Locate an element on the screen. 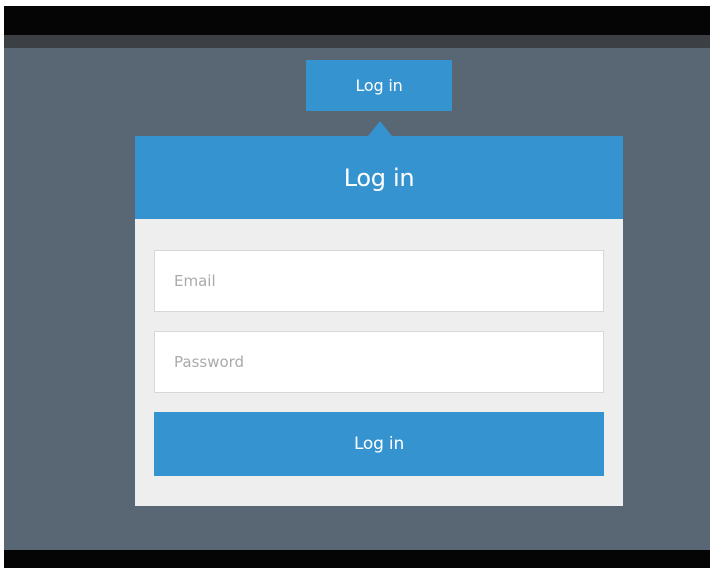 This screenshot has height=572, width=712. email-field is located at coordinates (379, 281).